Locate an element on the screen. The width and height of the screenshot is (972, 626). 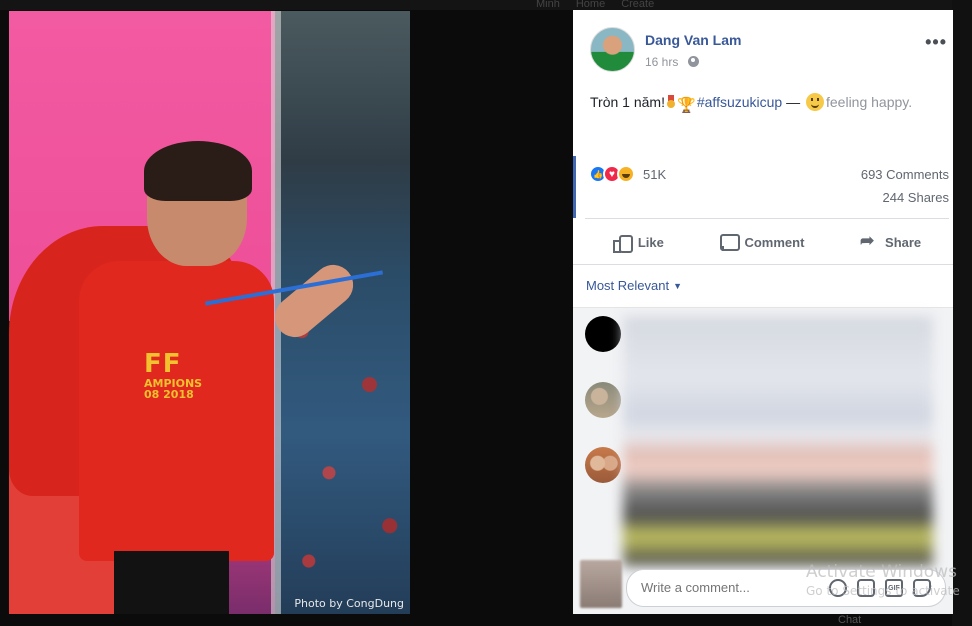
like-label: Like is located at coordinates (650, 242).